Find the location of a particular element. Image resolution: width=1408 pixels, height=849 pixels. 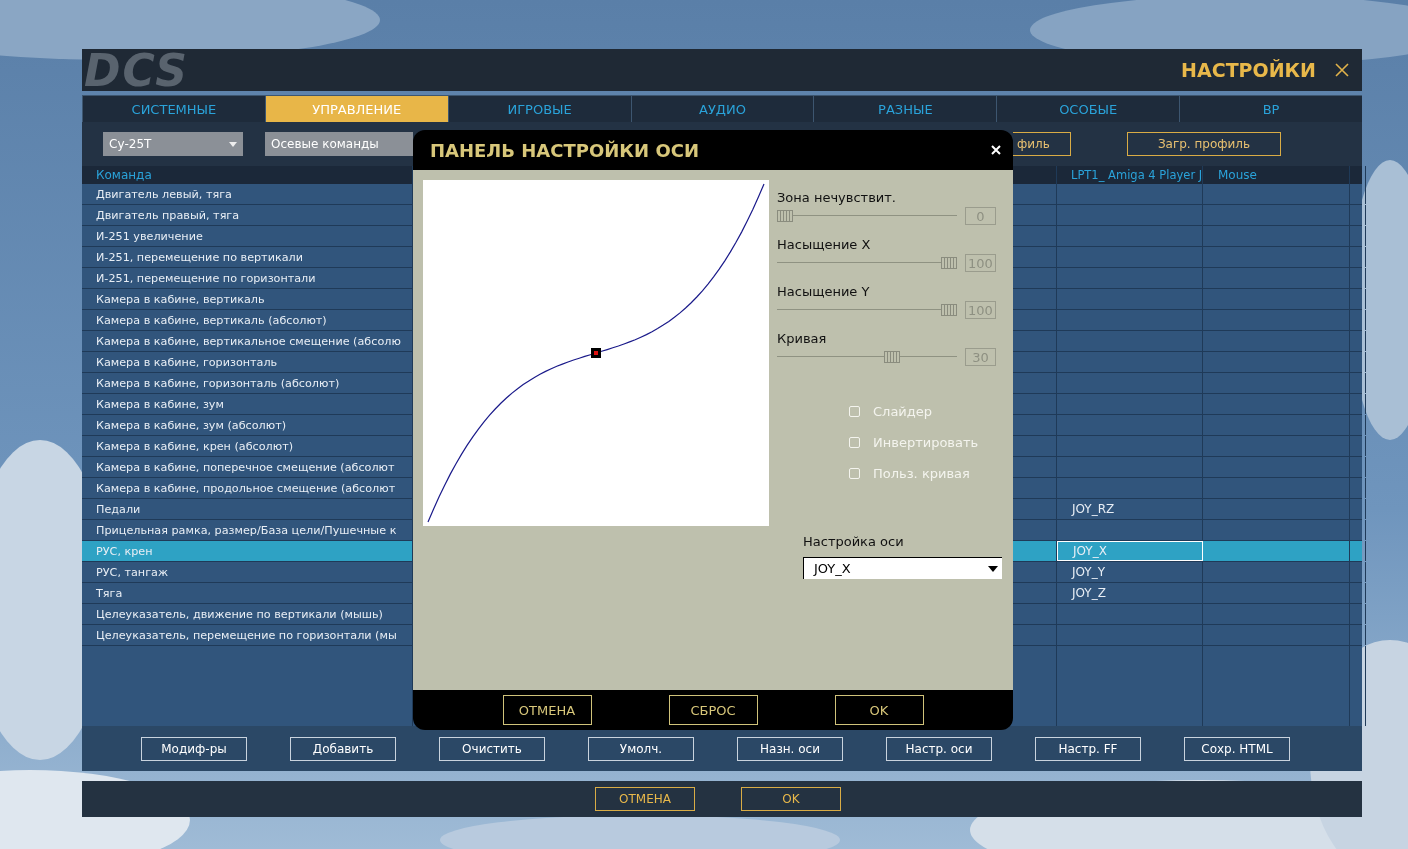

logo: DCS is located at coordinates (136, 70).